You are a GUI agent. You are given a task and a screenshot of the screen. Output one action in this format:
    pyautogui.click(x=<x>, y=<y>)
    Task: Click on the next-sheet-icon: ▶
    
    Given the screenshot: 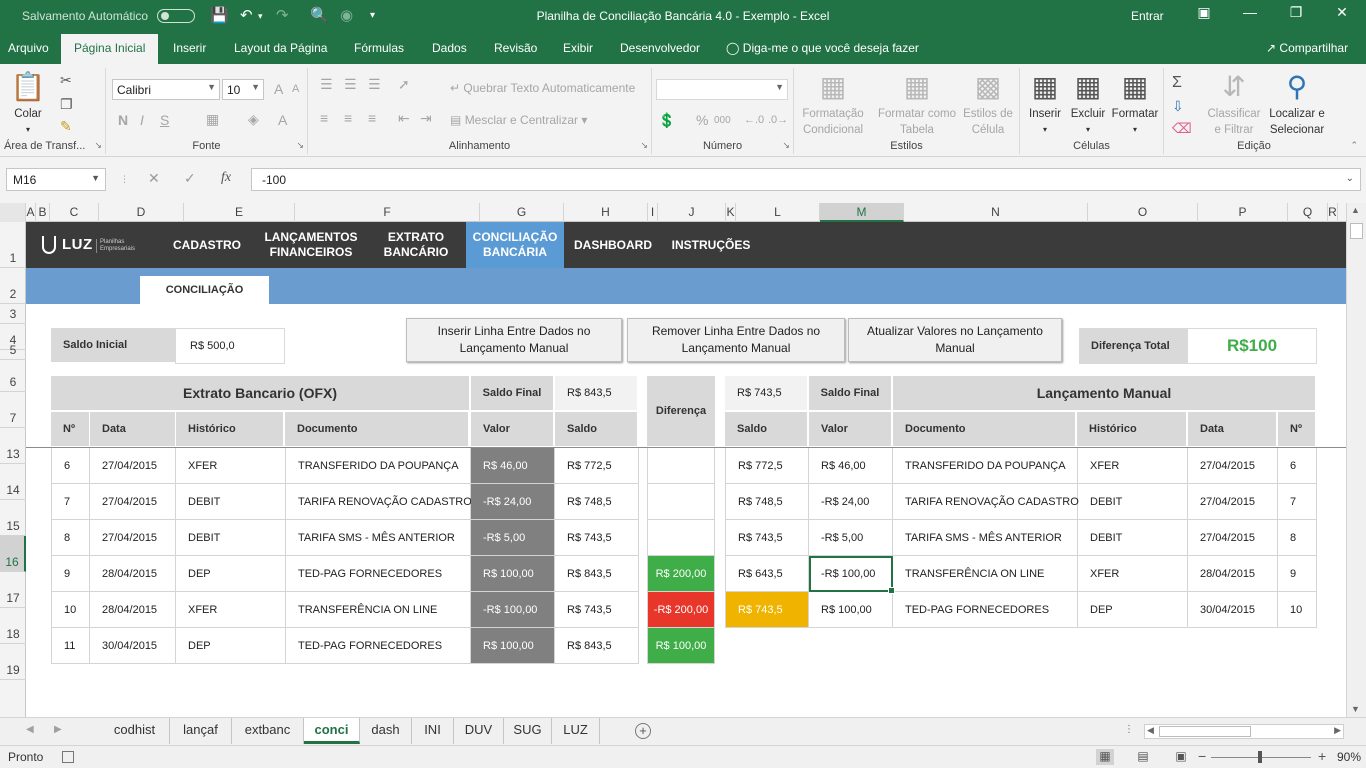 What is the action you would take?
    pyautogui.click(x=58, y=729)
    